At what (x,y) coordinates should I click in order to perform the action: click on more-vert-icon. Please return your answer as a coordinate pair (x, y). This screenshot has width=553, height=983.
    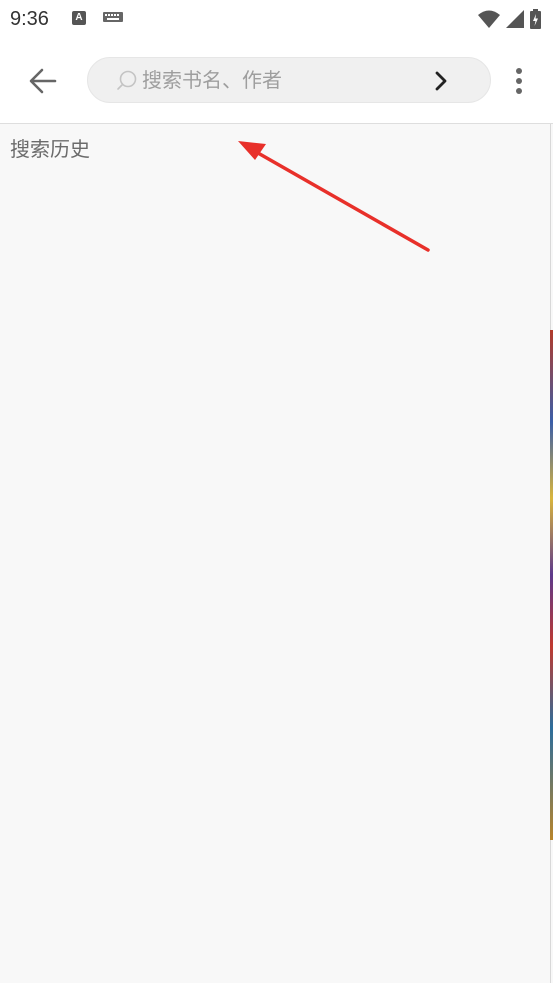
    Looking at the image, I should click on (519, 81).